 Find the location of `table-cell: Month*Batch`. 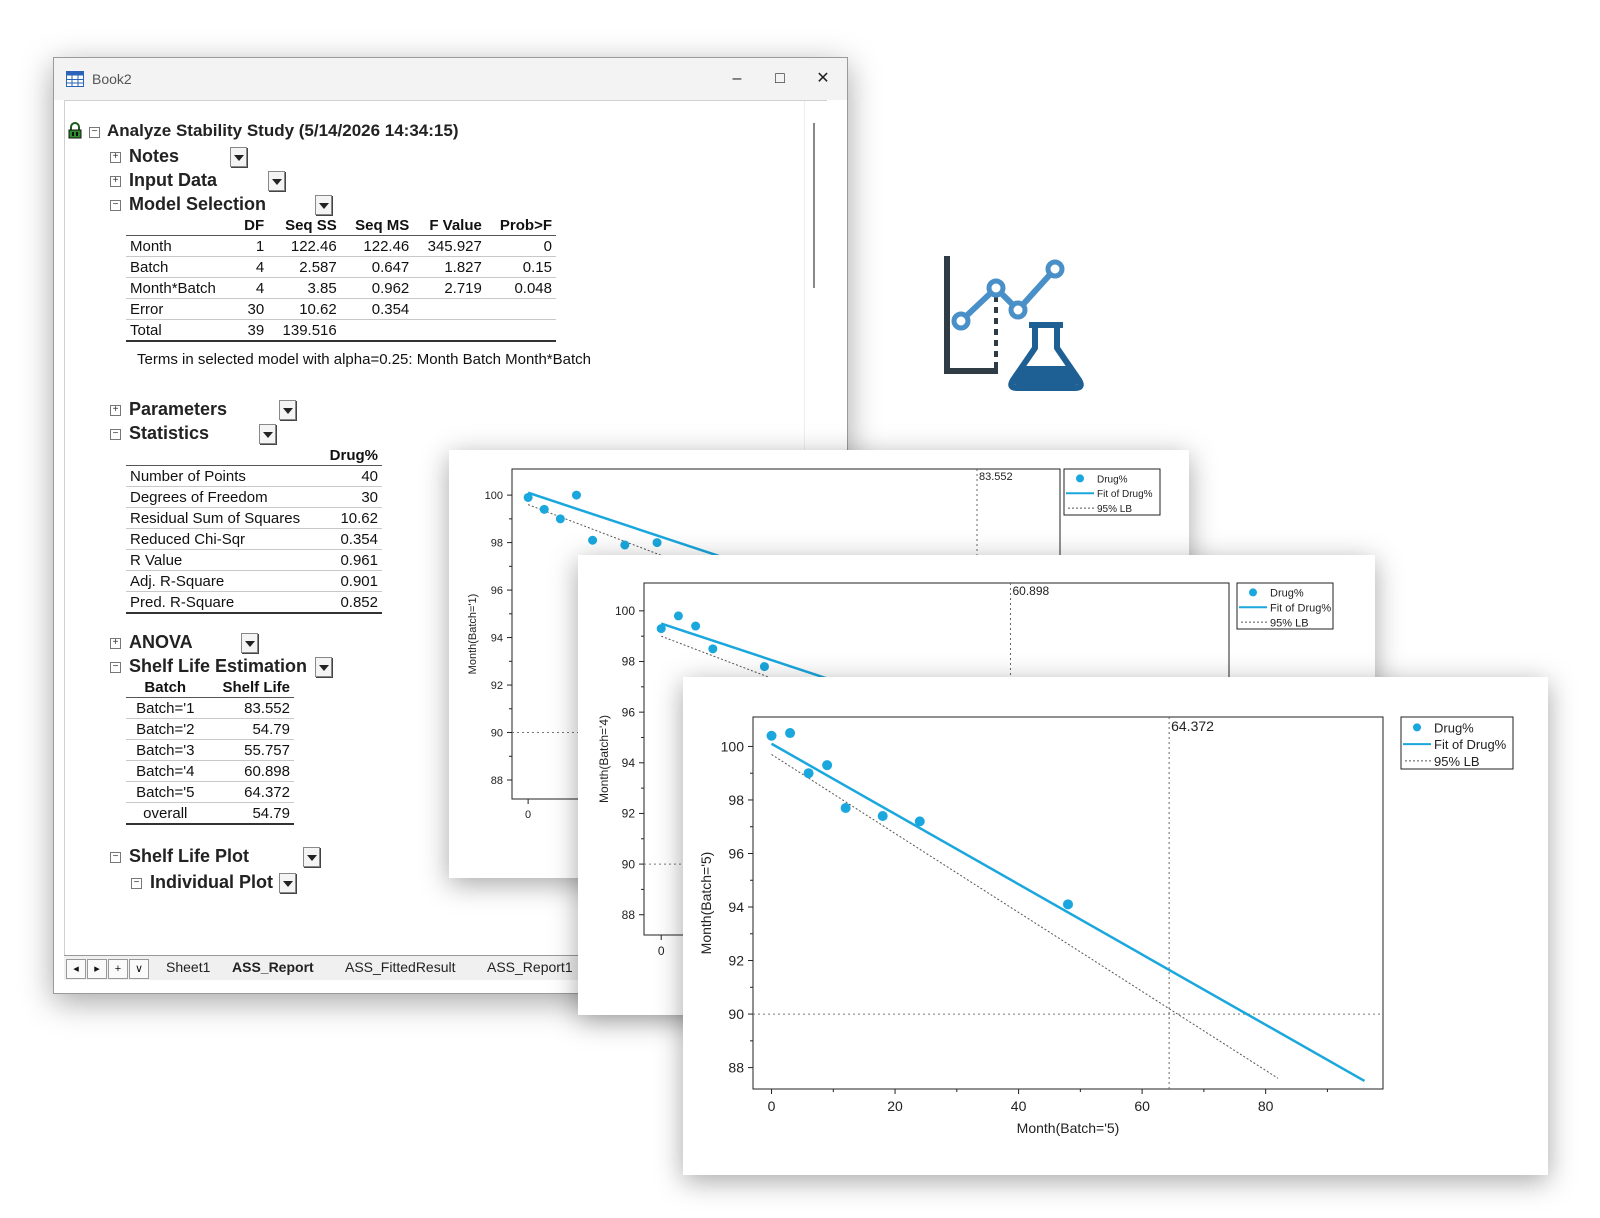

table-cell: Month*Batch is located at coordinates (181, 288).